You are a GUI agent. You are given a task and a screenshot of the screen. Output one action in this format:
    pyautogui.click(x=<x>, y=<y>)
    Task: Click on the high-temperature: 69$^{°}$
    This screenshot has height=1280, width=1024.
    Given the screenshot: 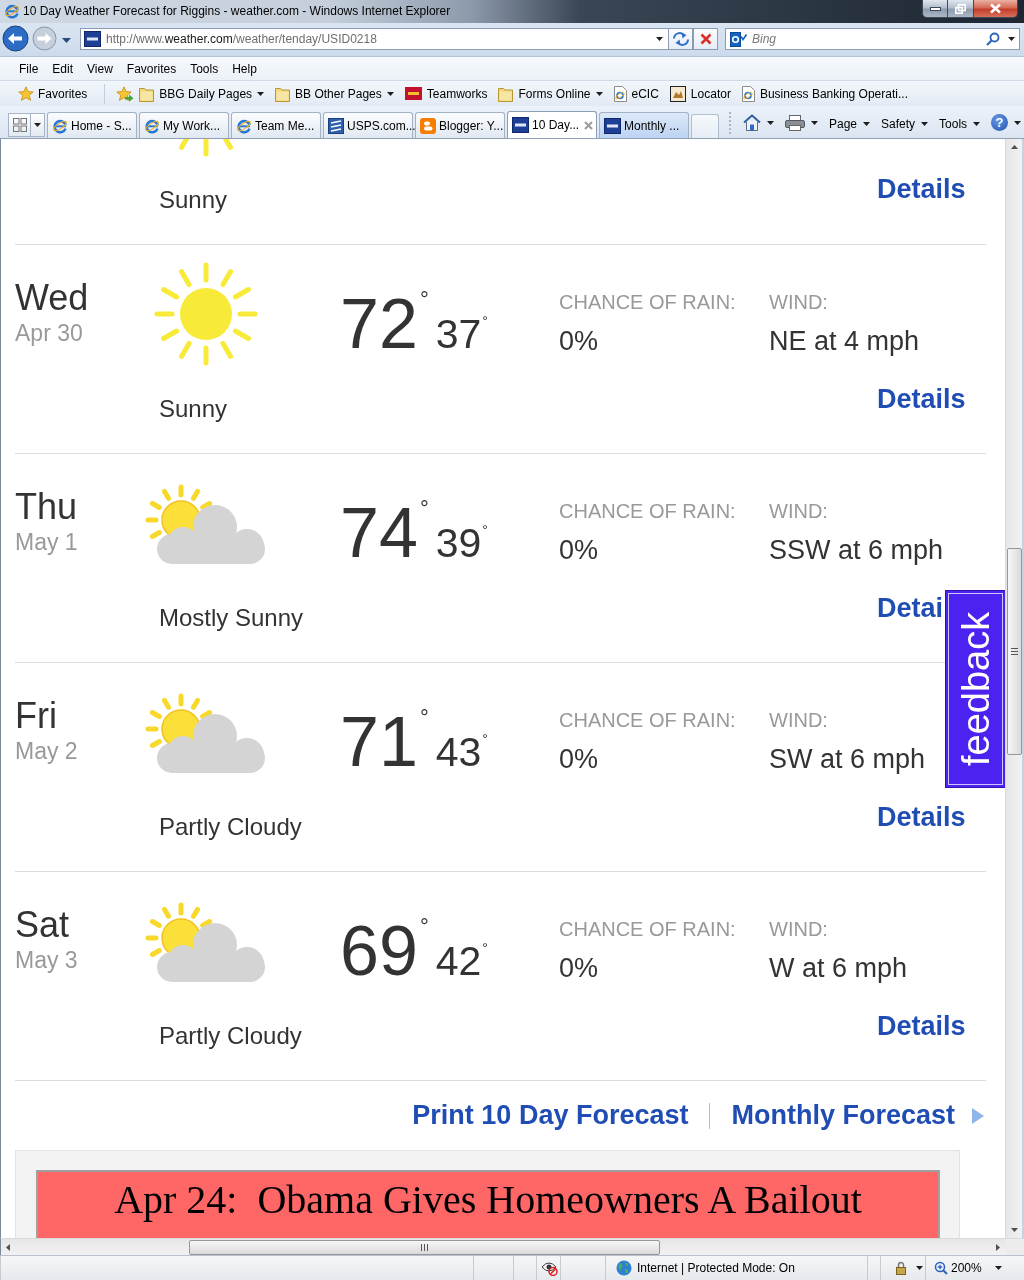 What is the action you would take?
    pyautogui.click(x=384, y=951)
    